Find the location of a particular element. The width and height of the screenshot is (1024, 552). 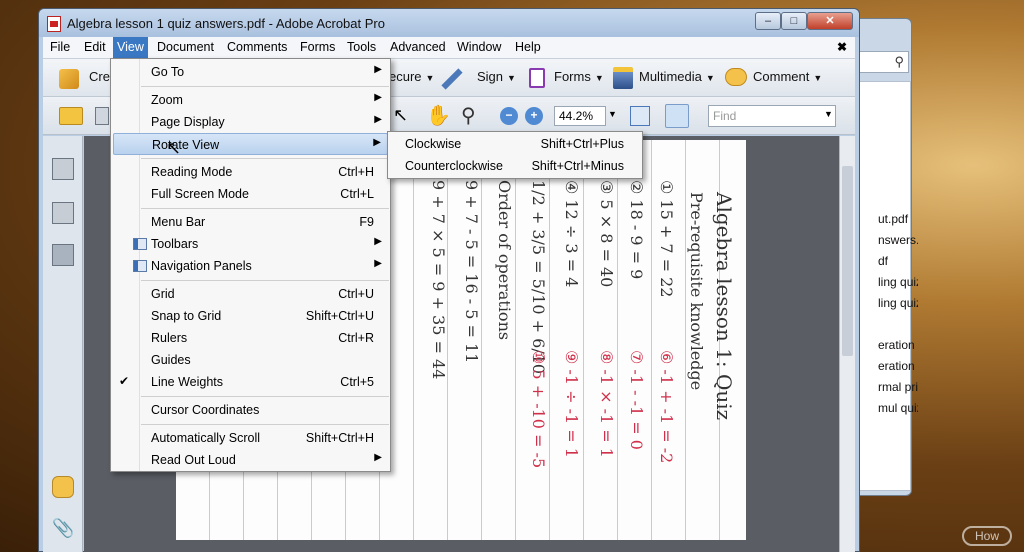

checkmark-icon: ✔ is located at coordinates (124, 381).